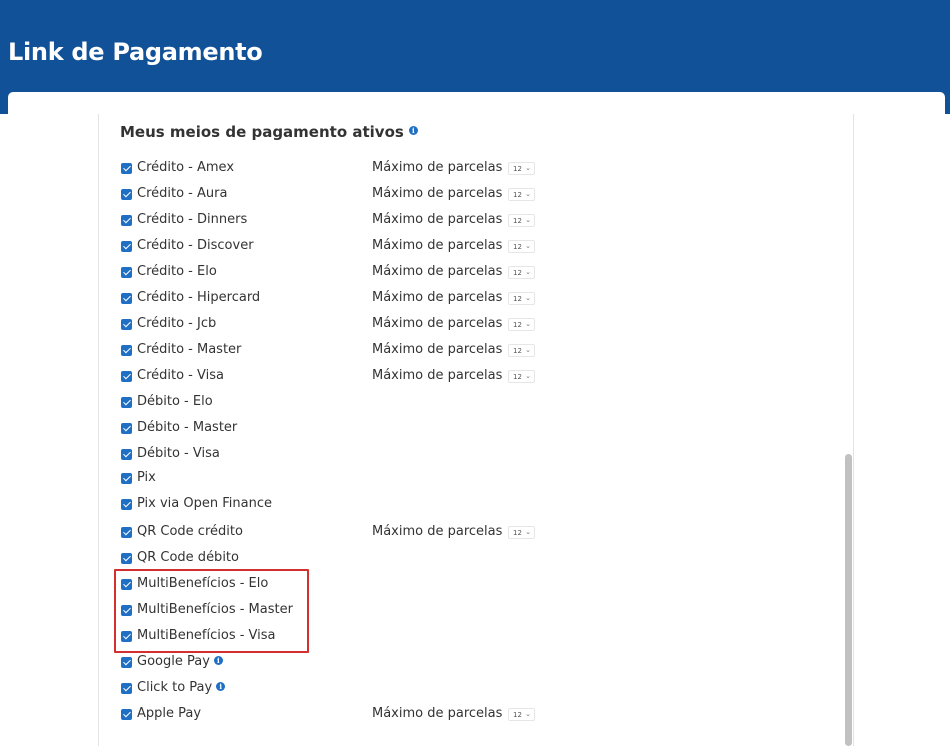  I want to click on payment-method-name: Crédito - Aura, so click(182, 193).